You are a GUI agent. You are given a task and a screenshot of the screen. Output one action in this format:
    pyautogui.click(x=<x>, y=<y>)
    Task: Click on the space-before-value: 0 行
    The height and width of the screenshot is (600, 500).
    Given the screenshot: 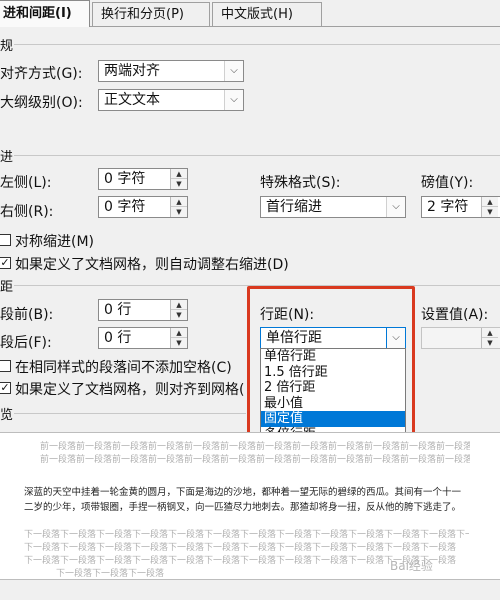 What is the action you would take?
    pyautogui.click(x=118, y=310)
    